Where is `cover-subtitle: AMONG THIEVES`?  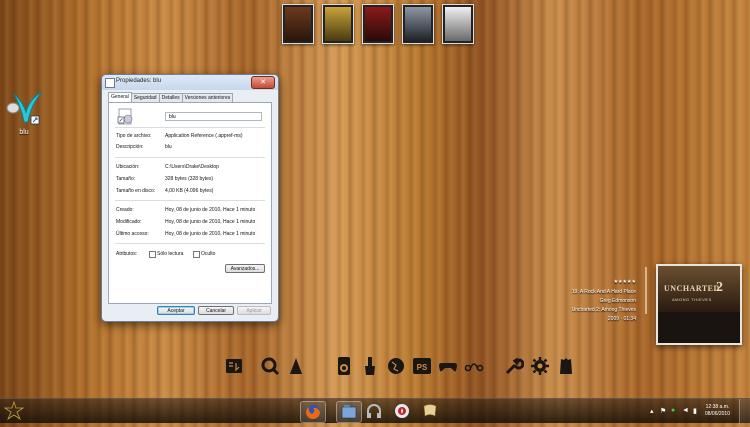
cover-subtitle: AMONG THIEVES is located at coordinates (692, 299).